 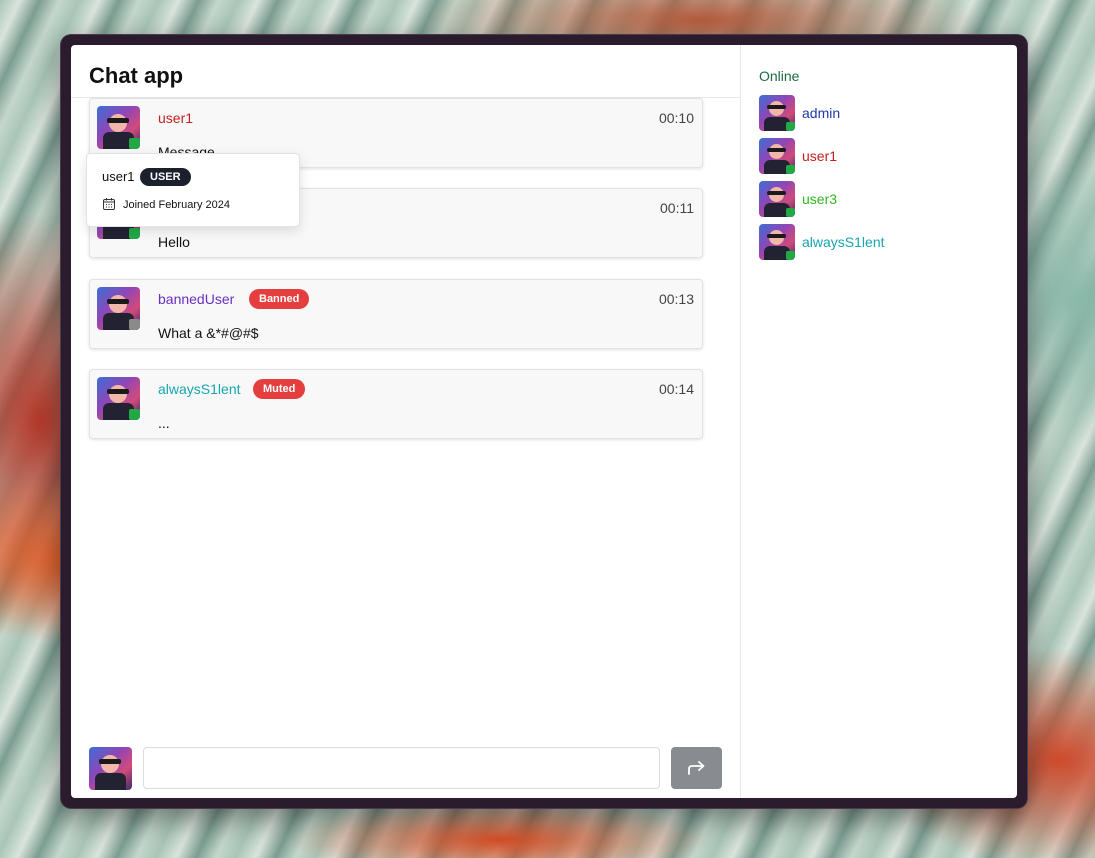 What do you see at coordinates (279, 389) in the screenshot?
I see `muted-badge: Muted` at bounding box center [279, 389].